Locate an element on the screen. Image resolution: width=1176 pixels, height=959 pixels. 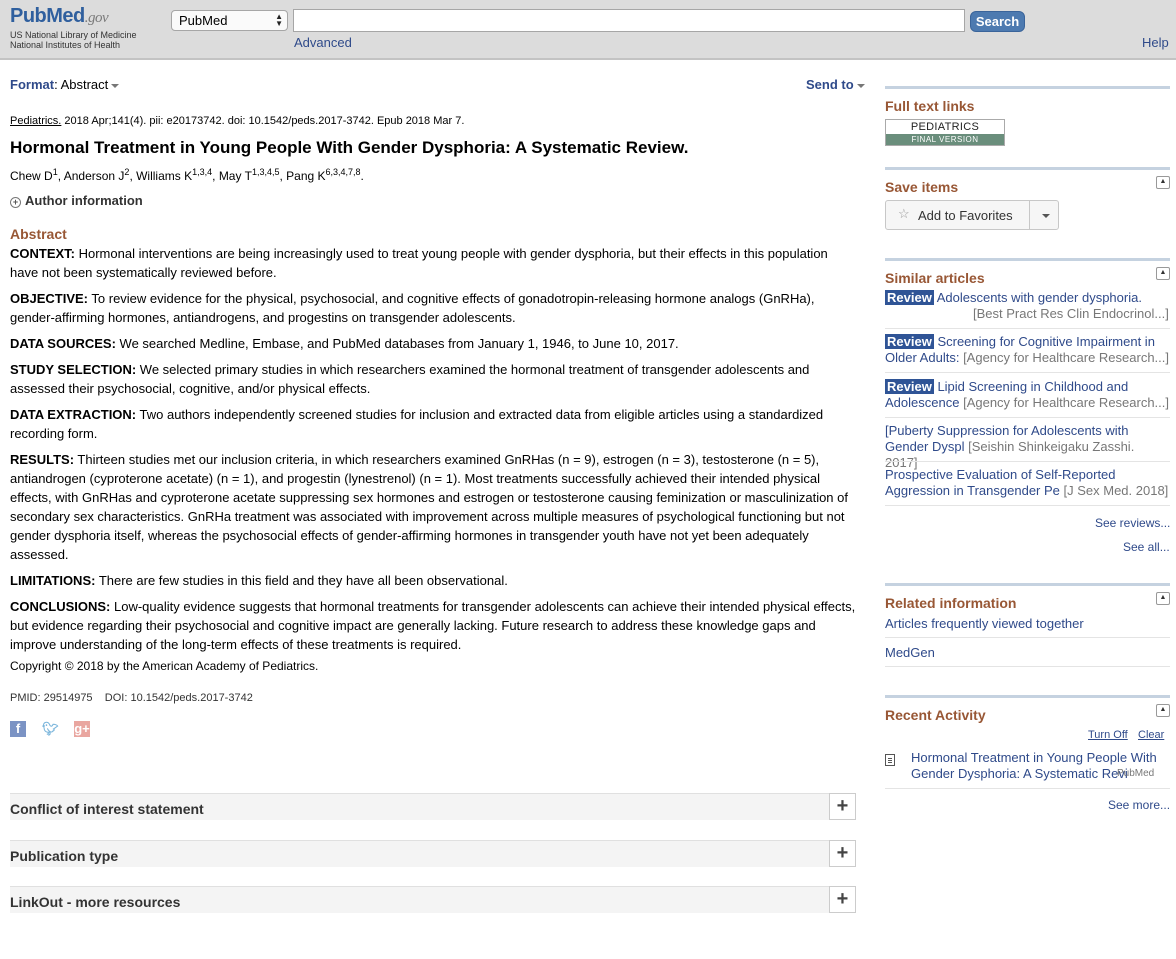
similar-articles-box: Similar articles ▲ is located at coordinates (1027, 272).